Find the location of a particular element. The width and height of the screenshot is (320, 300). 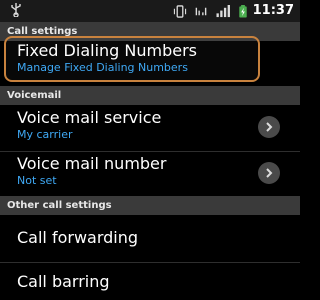

item-title: Call forwarding is located at coordinates (78, 237).